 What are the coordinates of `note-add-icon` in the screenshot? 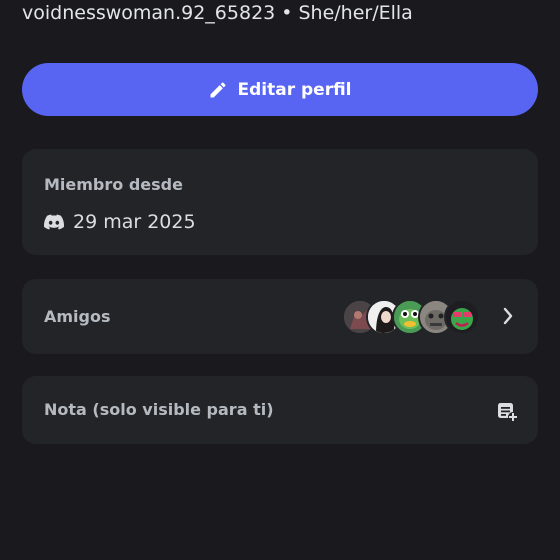 It's located at (507, 411).